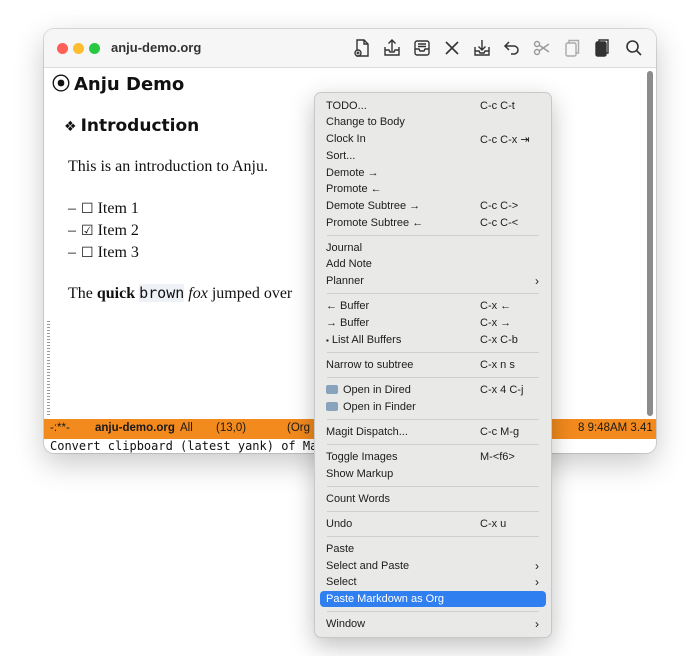  What do you see at coordinates (433, 566) in the screenshot?
I see `menu-item-select-and-paste: Select and Paste ›` at bounding box center [433, 566].